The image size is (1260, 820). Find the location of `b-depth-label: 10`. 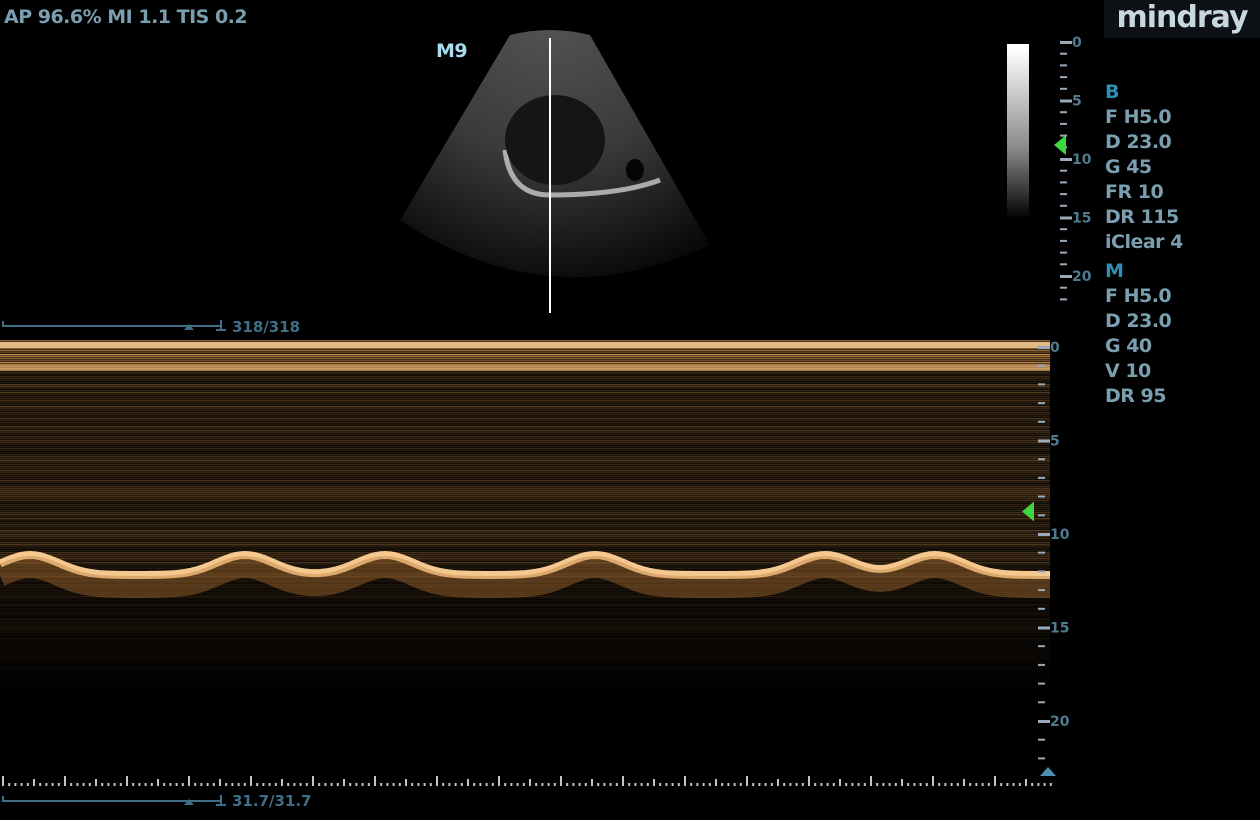

b-depth-label: 10 is located at coordinates (1082, 160).